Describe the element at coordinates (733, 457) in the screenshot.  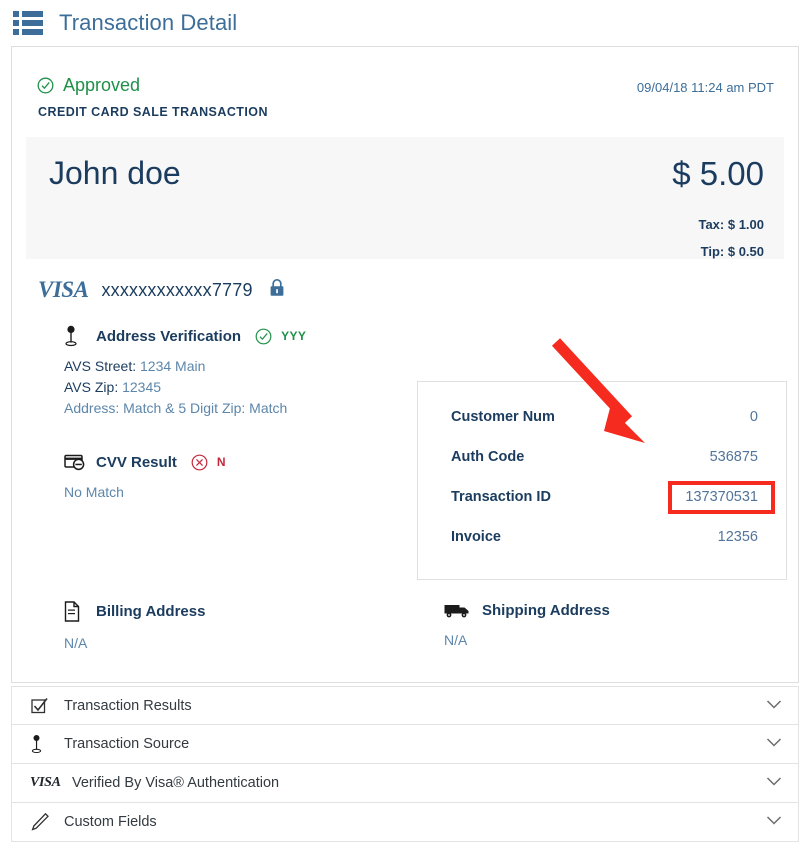
I see `auth-code-value: 536875` at that location.